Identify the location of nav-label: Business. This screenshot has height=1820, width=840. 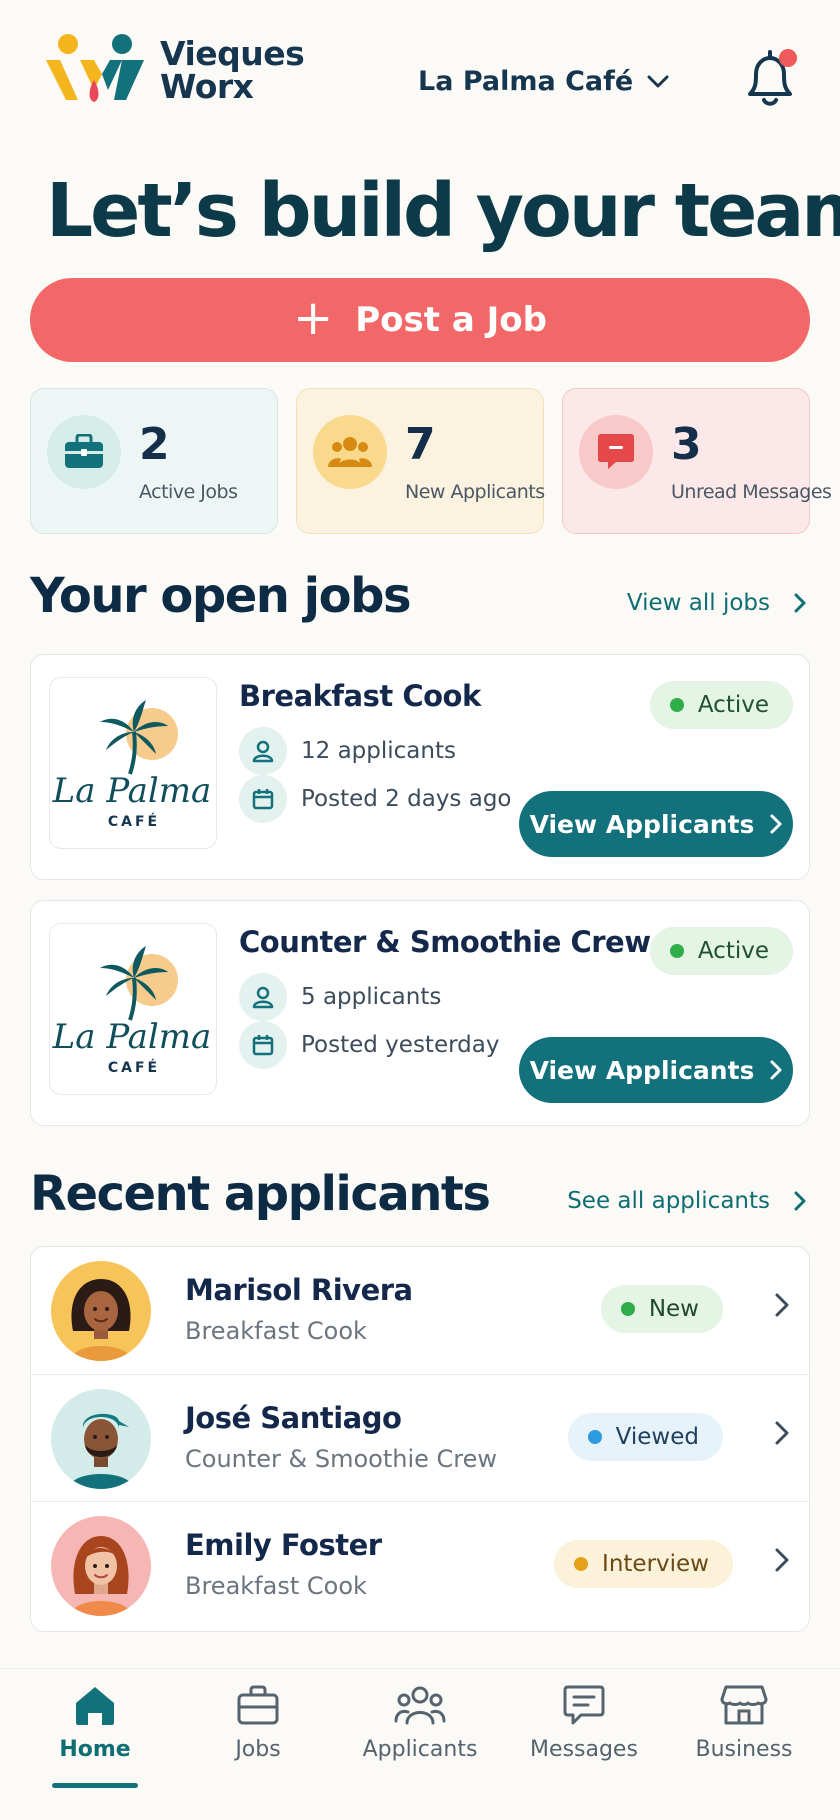
(744, 1749).